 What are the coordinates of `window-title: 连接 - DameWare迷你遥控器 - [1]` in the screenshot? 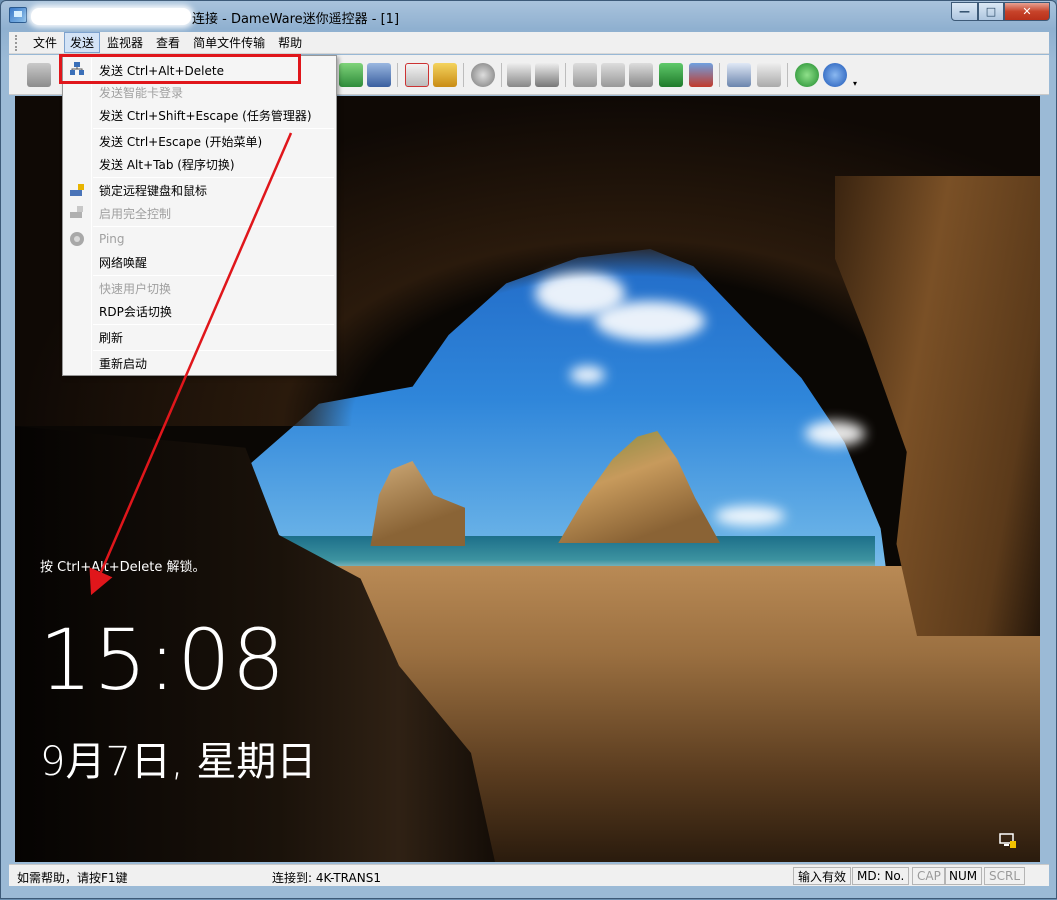 It's located at (296, 19).